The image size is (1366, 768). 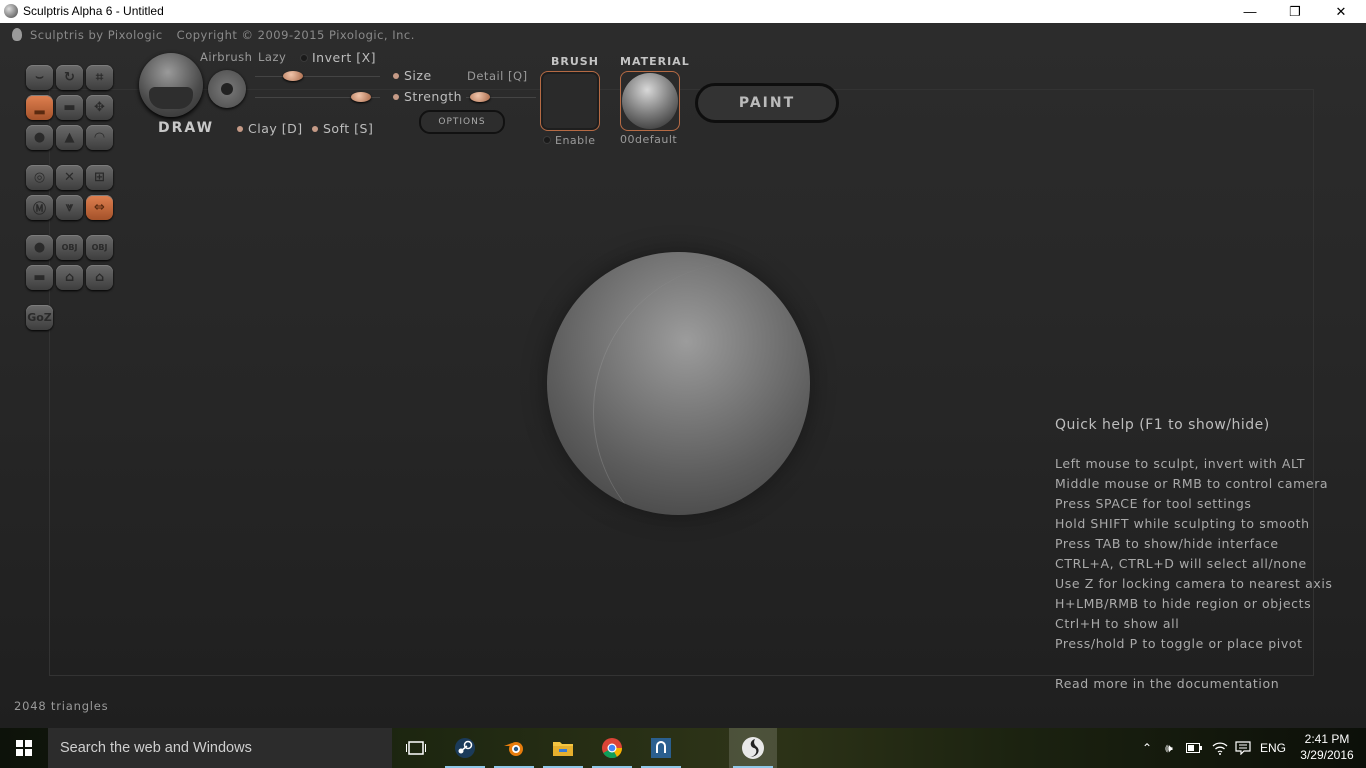 What do you see at coordinates (1169, 748) in the screenshot?
I see `volume-icon: 🕪` at bounding box center [1169, 748].